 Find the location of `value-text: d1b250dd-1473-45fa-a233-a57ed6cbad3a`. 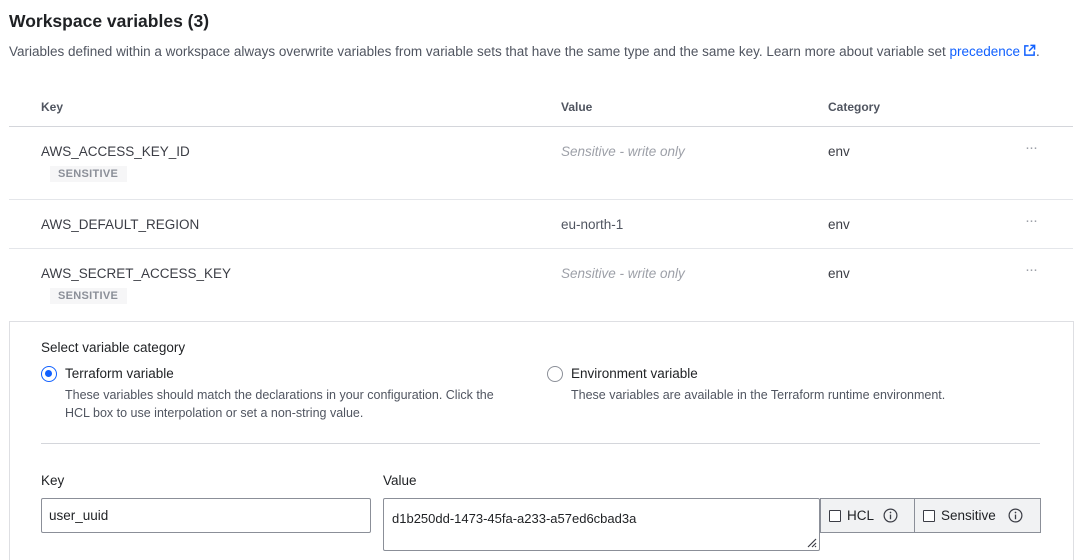

value-text: d1b250dd-1473-45fa-a233-a57ed6cbad3a is located at coordinates (514, 518).